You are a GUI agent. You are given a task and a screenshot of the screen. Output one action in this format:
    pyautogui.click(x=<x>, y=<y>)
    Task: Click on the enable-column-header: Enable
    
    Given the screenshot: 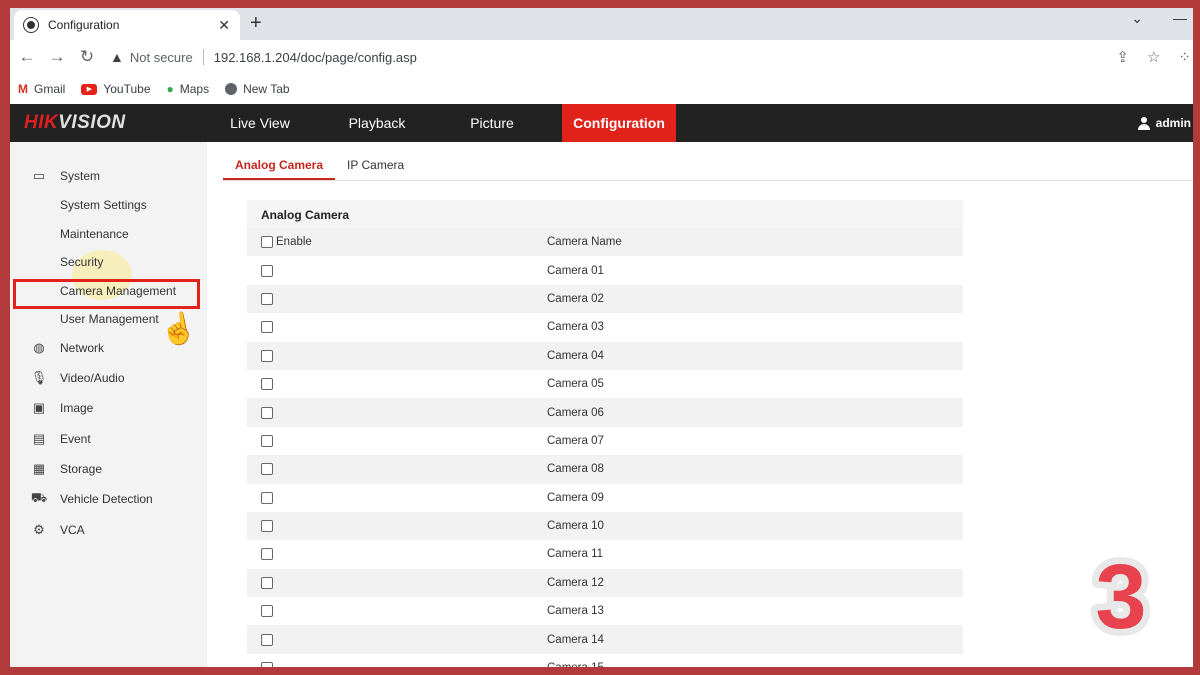 What is the action you would take?
    pyautogui.click(x=294, y=242)
    